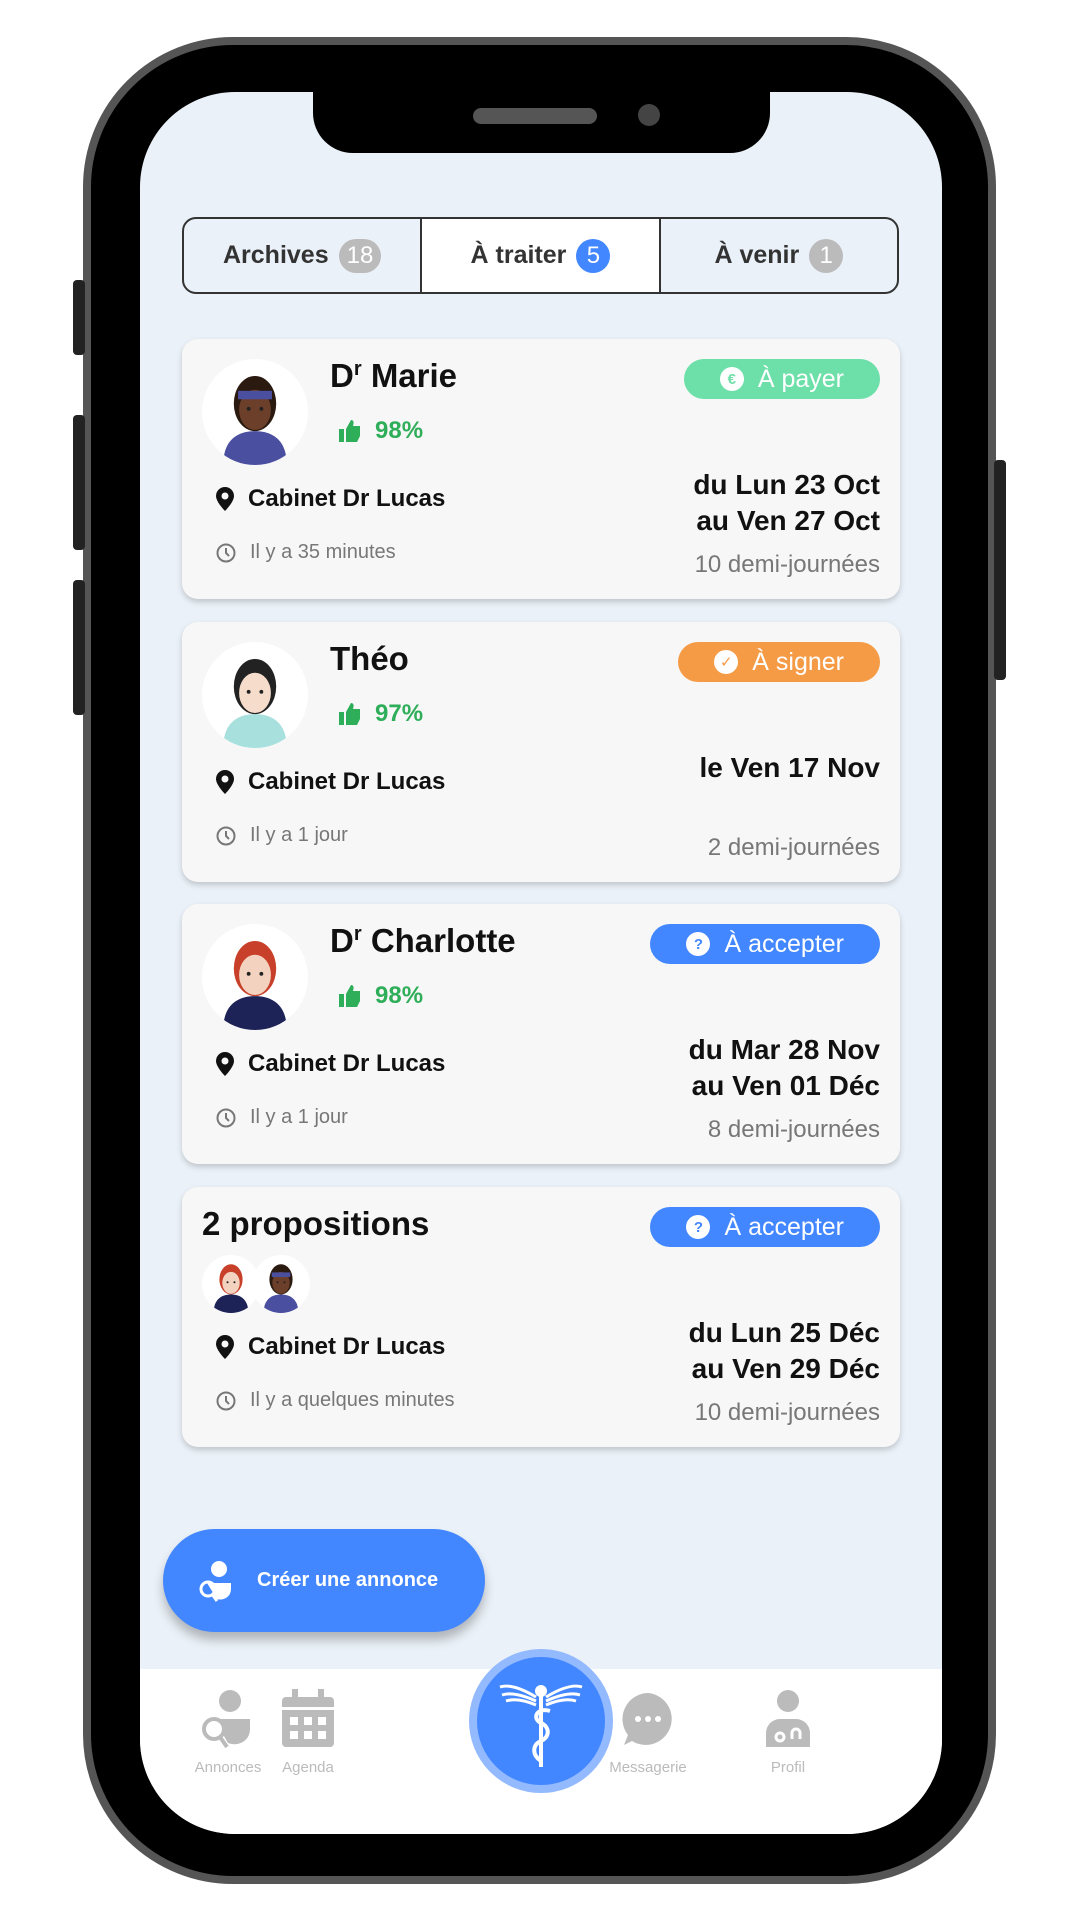  I want to click on nav-agenda: Agenda, so click(308, 1732).